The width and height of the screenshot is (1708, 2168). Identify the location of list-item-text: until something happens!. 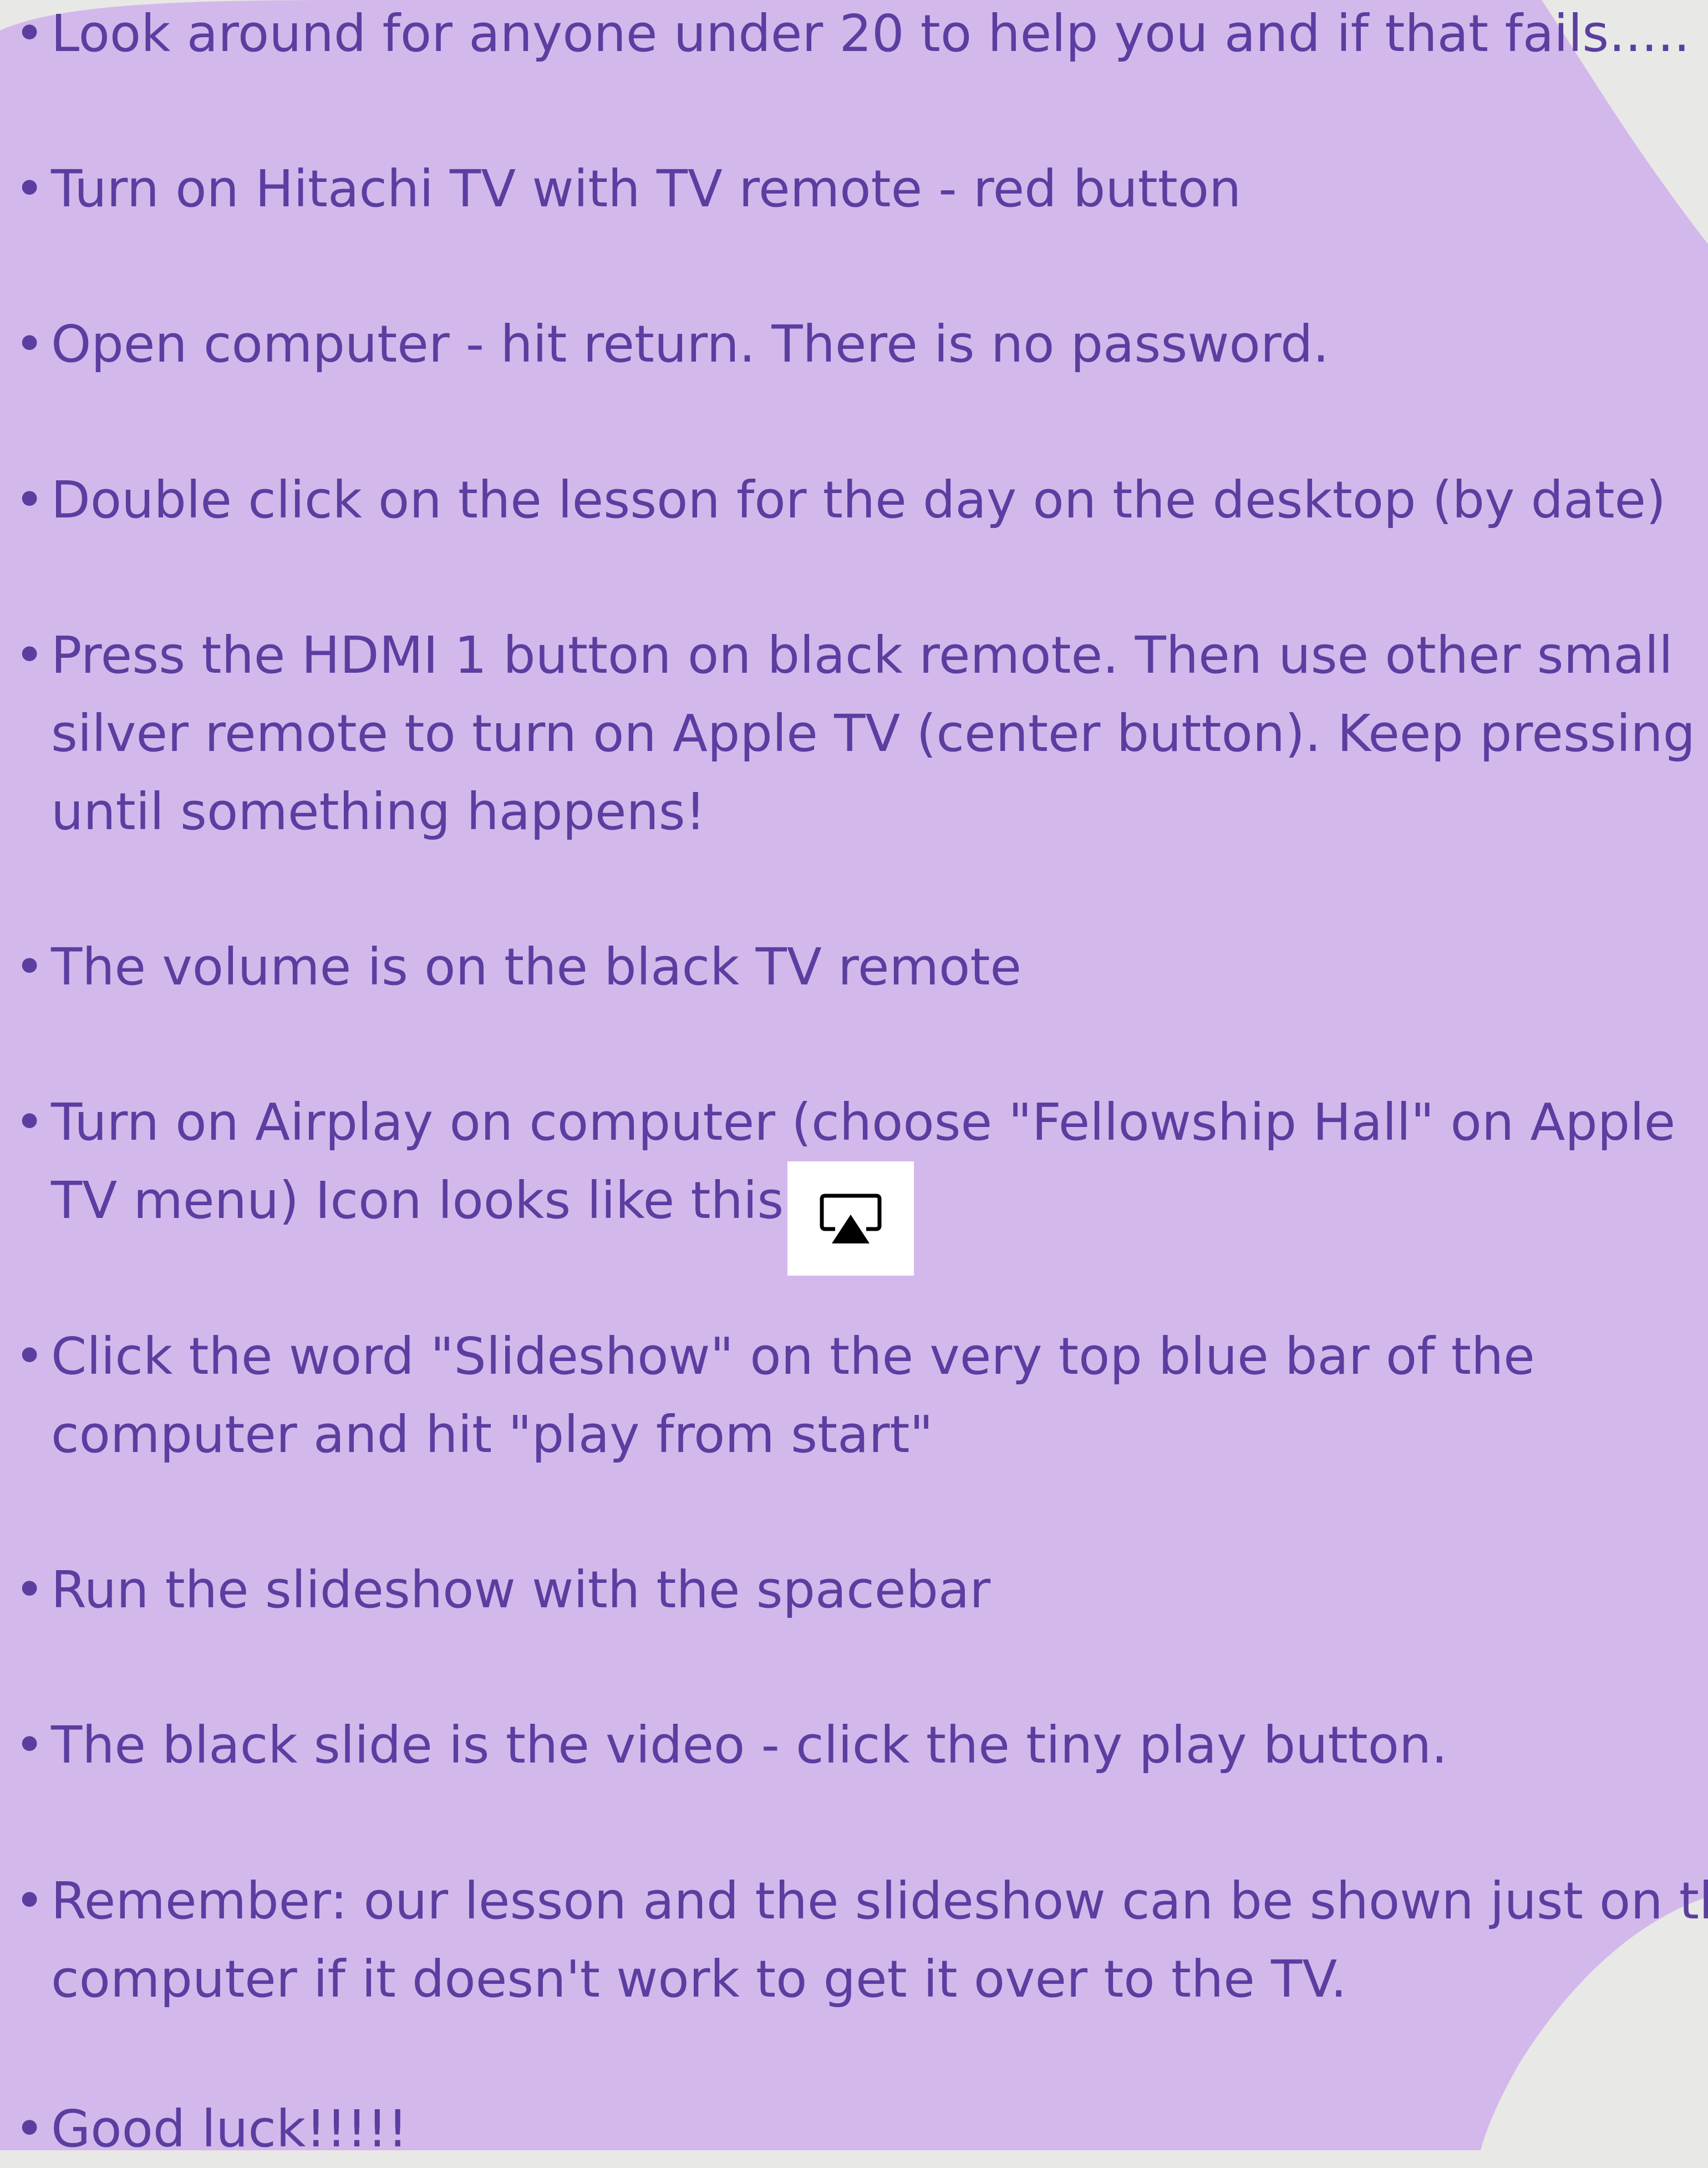
(378, 811).